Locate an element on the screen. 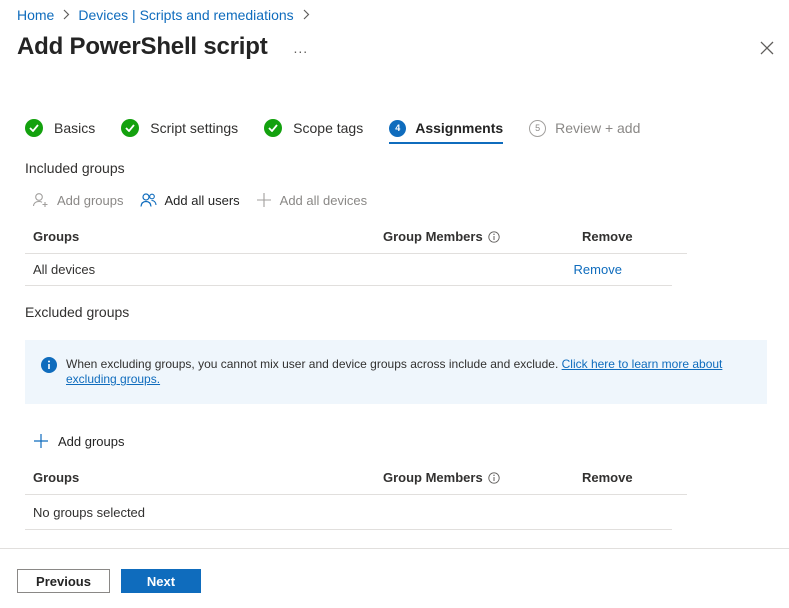 The image size is (789, 608). step-scope-tags: Scope tags is located at coordinates (313, 128).